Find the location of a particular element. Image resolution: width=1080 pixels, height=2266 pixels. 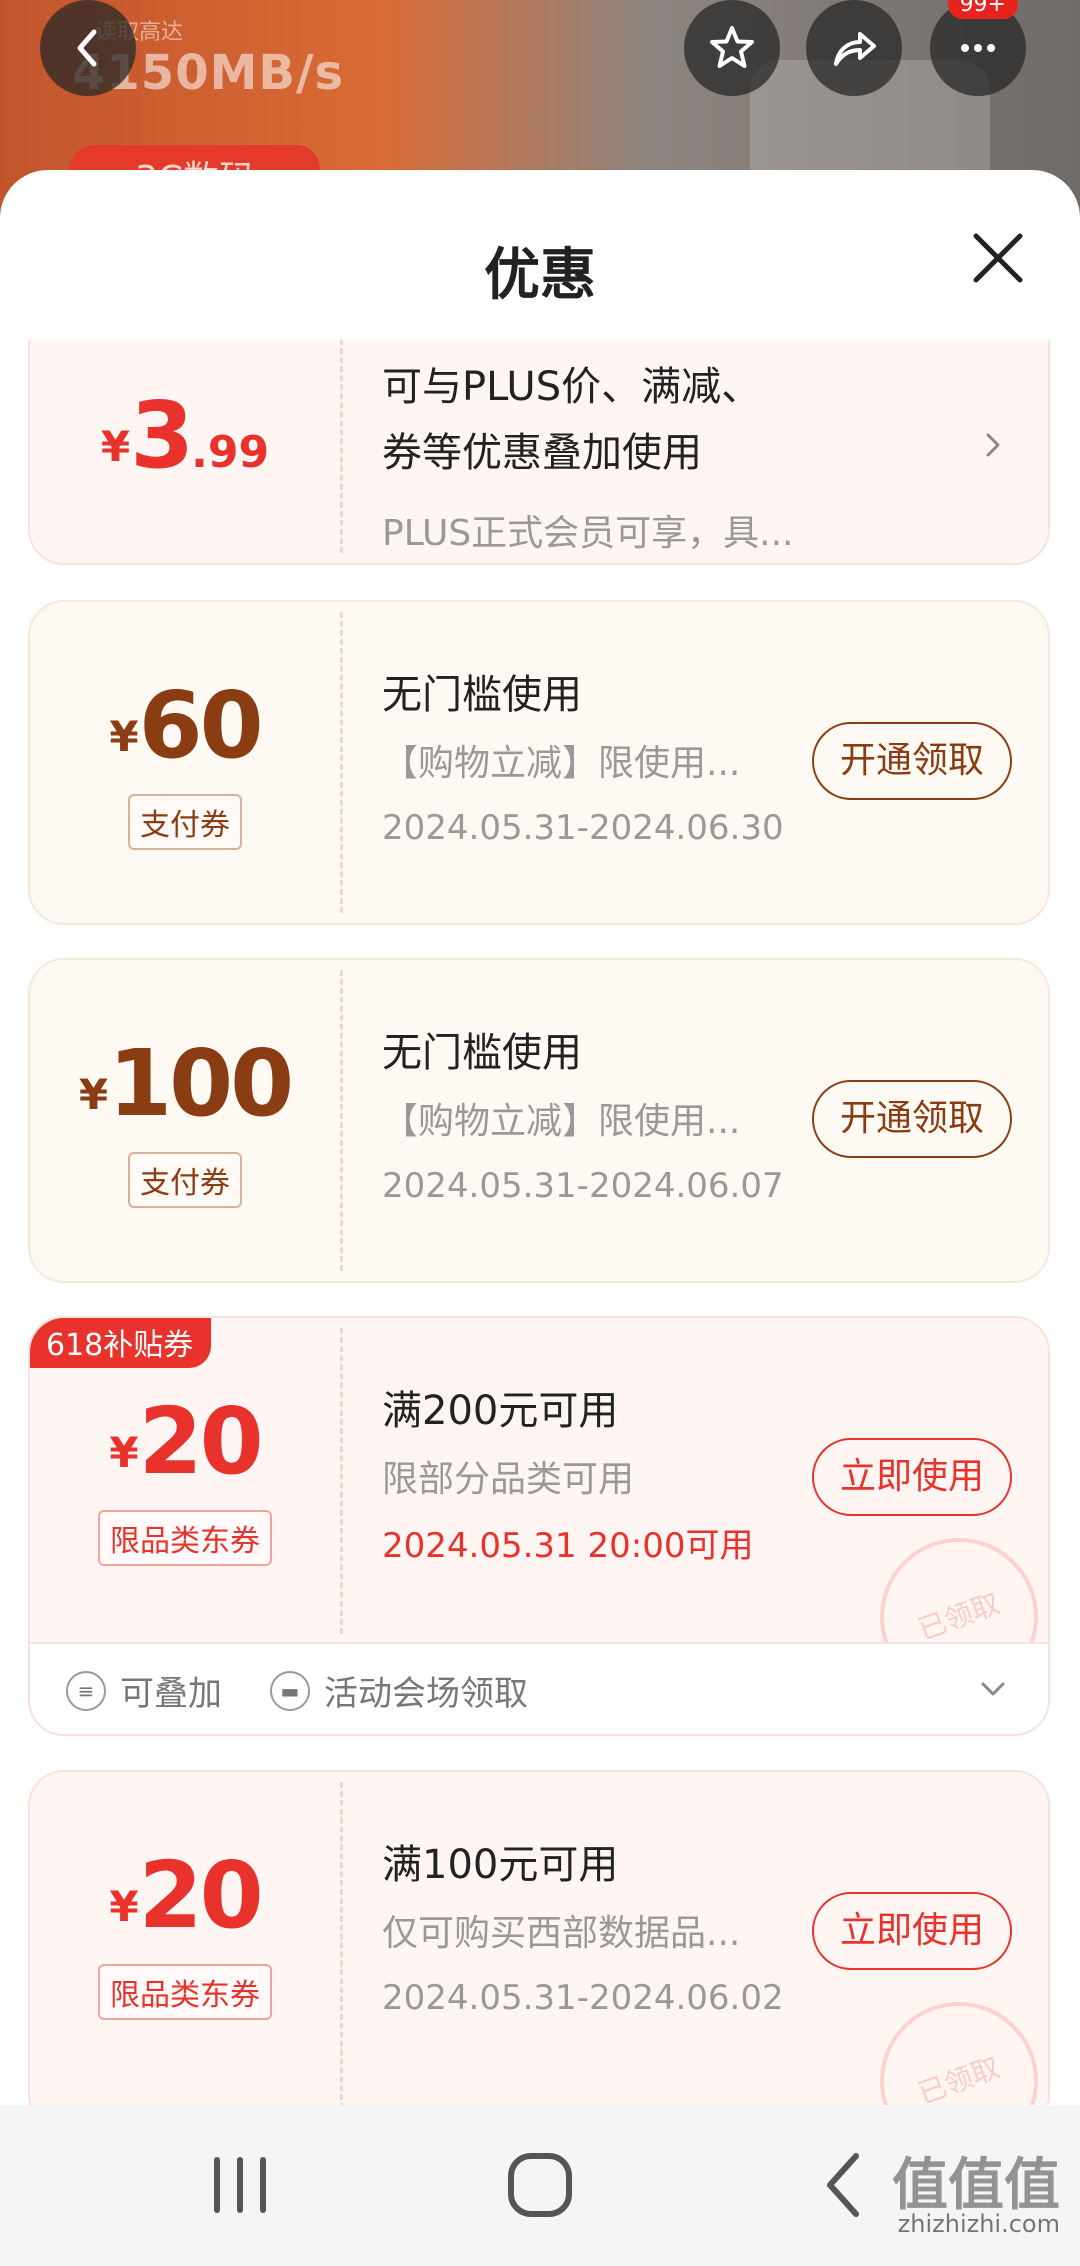

more-button: 99+ is located at coordinates (978, 48).